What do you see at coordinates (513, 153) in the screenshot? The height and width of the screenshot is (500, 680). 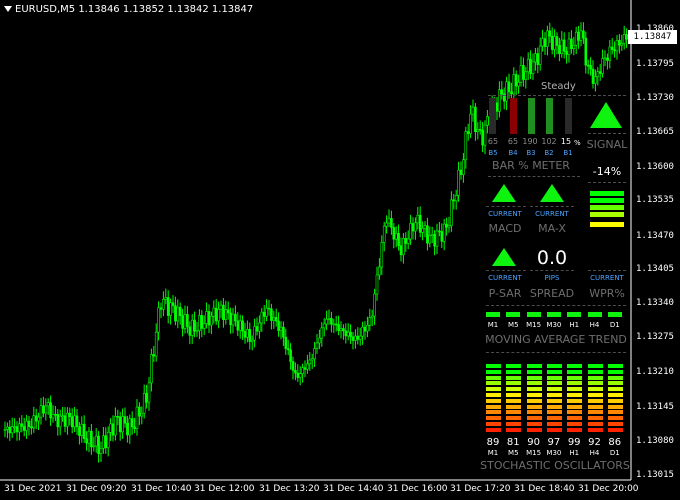 I see `meter-label-b4: B4` at bounding box center [513, 153].